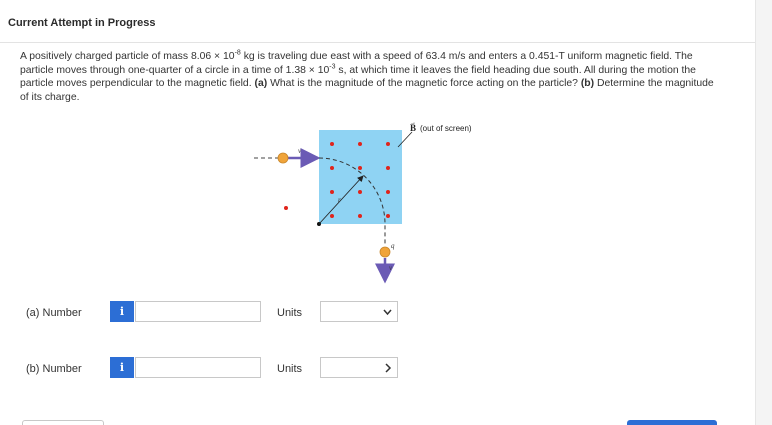 The height and width of the screenshot is (425, 772). What do you see at coordinates (359, 311) in the screenshot?
I see `part-a-units-select` at bounding box center [359, 311].